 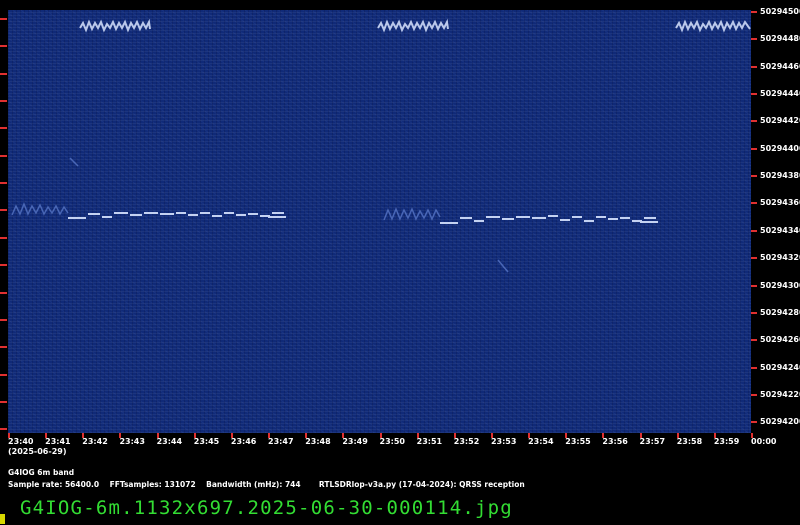 What do you see at coordinates (780, 367) in the screenshot?
I see `y-tick-label: 50294240` at bounding box center [780, 367].